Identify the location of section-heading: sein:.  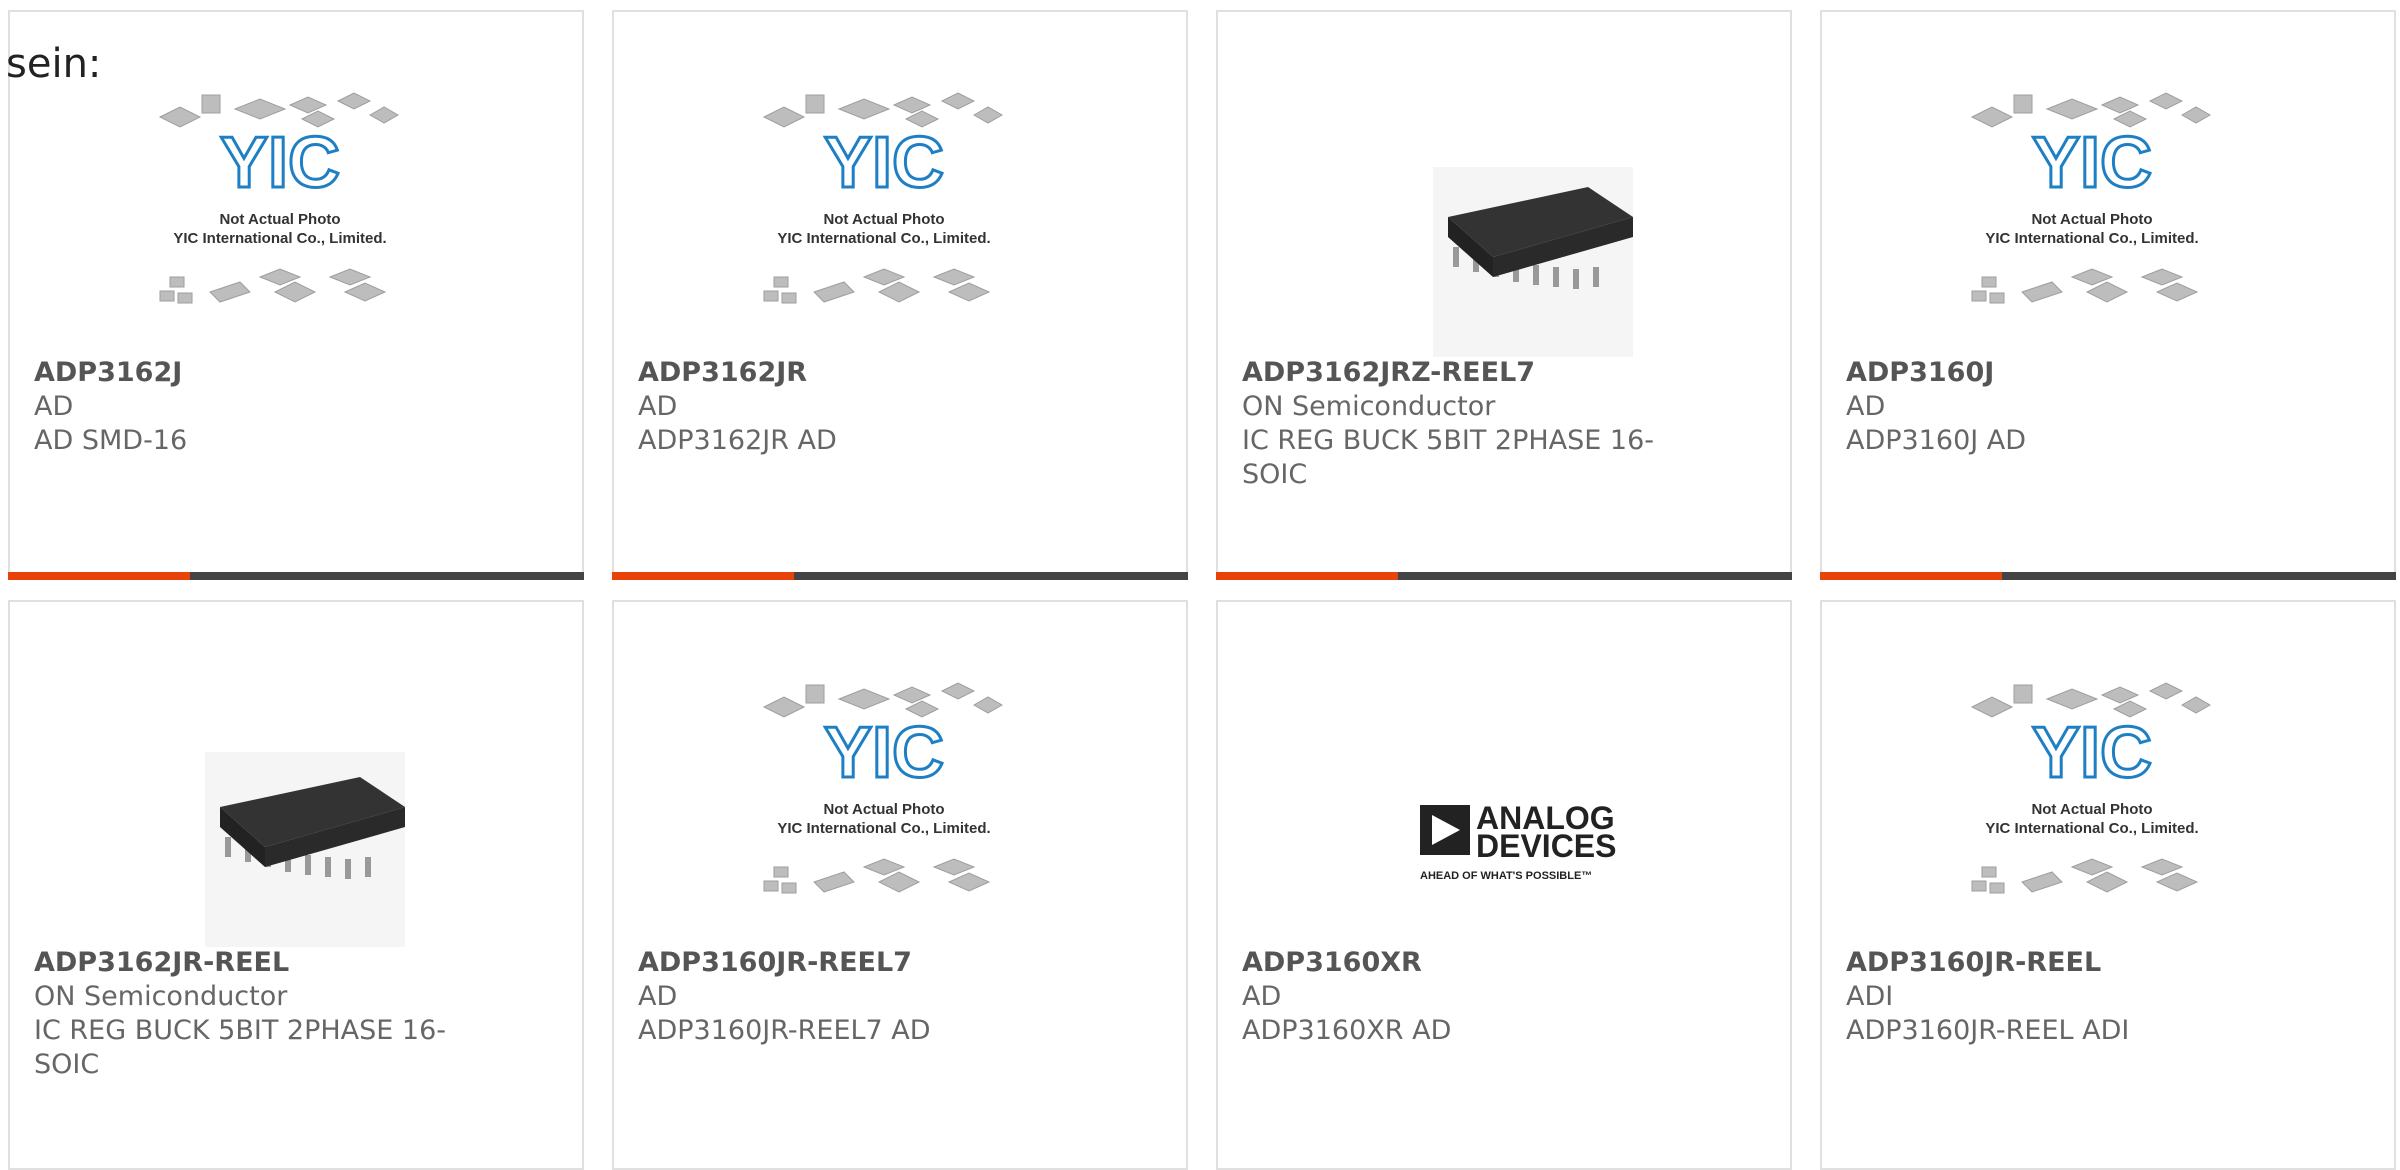
(54, 64).